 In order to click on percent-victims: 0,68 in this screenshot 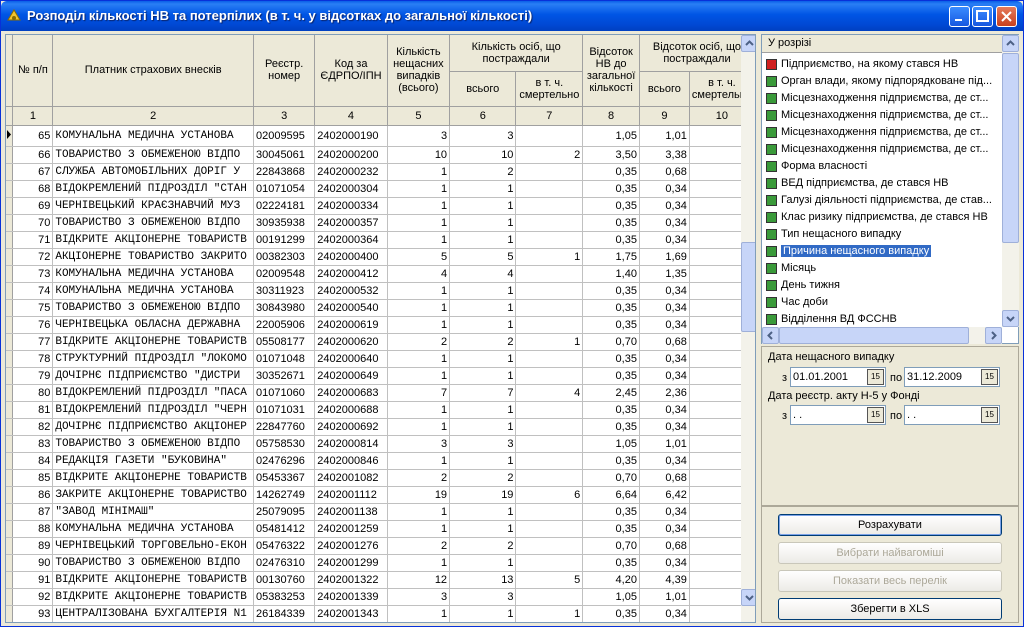, I will do `click(664, 478)`.